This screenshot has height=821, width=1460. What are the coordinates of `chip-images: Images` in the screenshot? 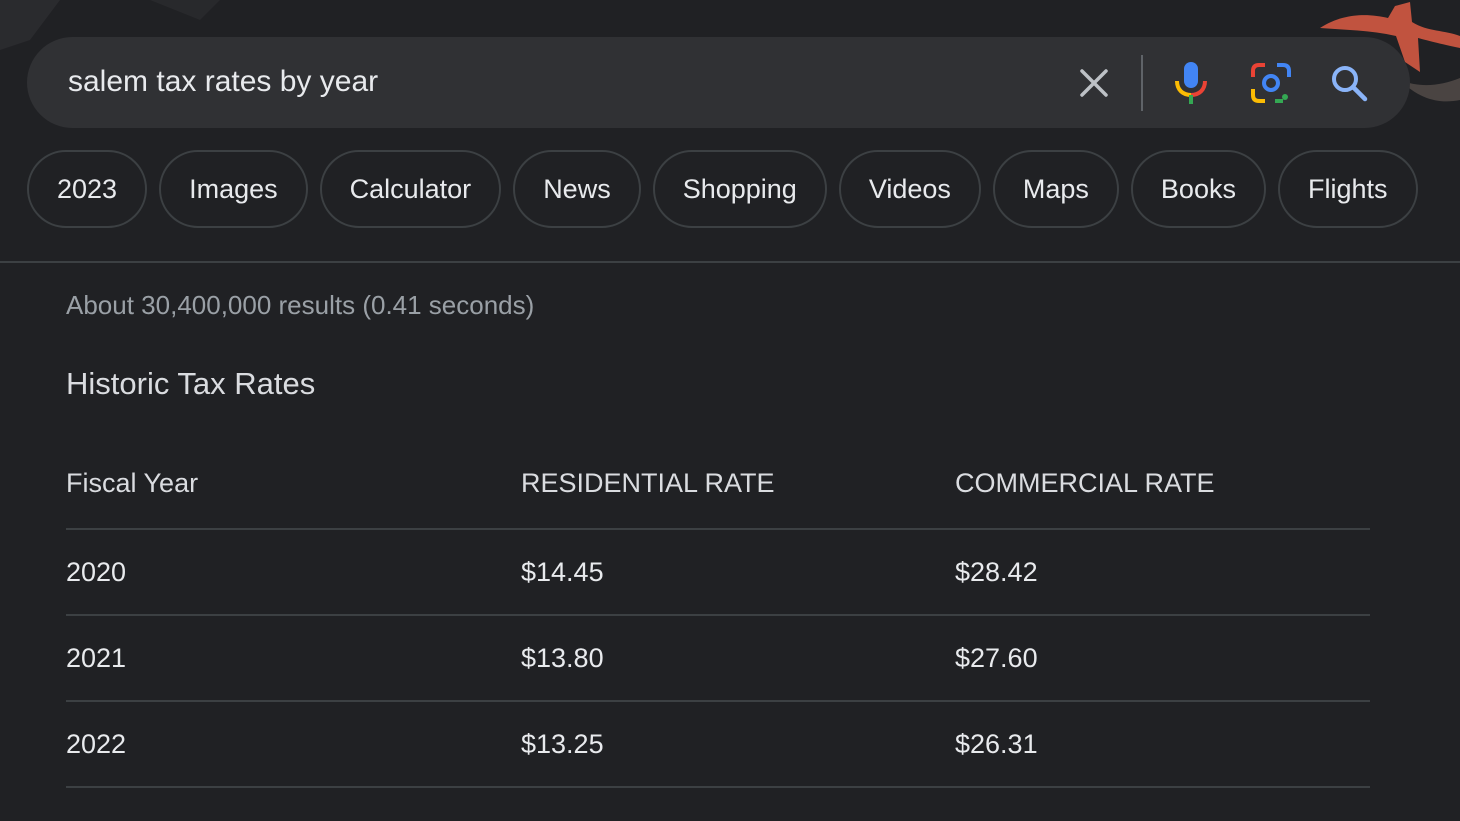 It's located at (233, 189).